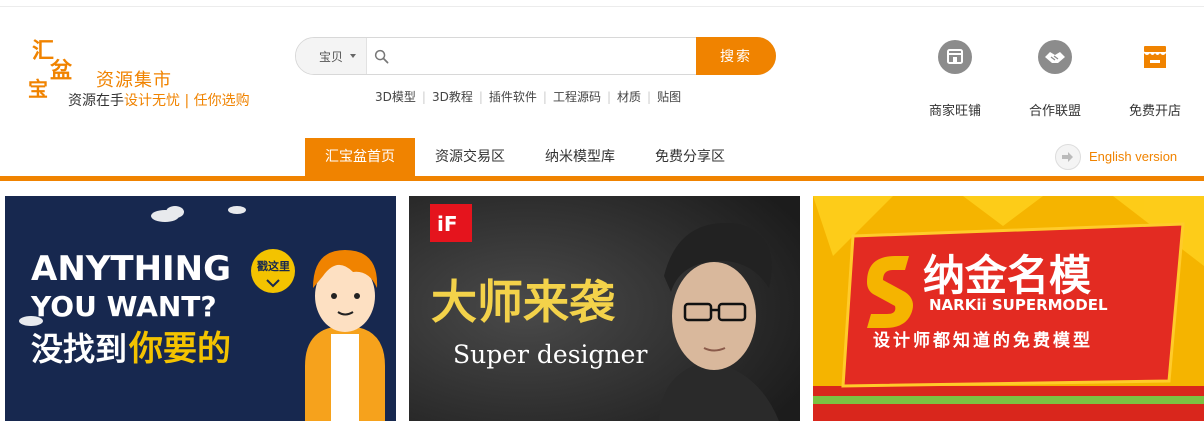 This screenshot has height=443, width=1204. What do you see at coordinates (79, 349) in the screenshot?
I see `banner-1-cn-part1: 没找到` at bounding box center [79, 349].